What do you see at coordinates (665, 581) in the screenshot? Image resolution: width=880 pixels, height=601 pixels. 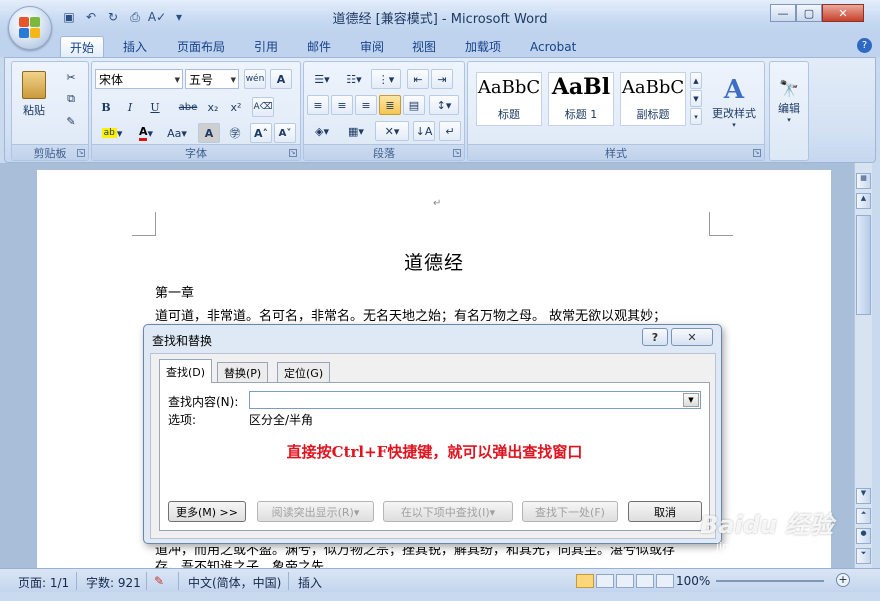 I see `draft-icon` at bounding box center [665, 581].